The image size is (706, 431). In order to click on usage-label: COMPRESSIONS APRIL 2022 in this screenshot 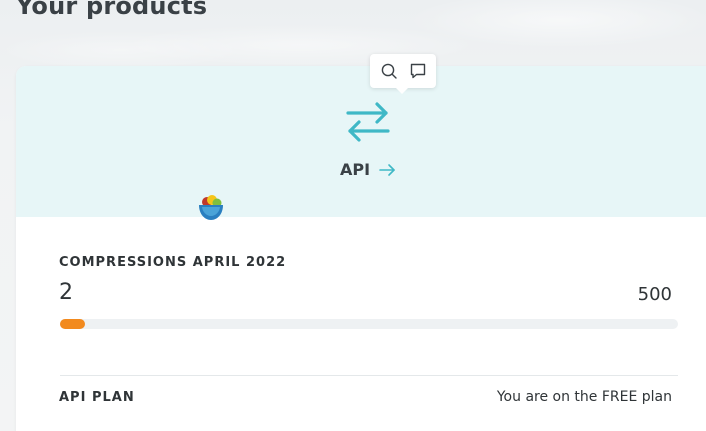, I will do `click(173, 262)`.